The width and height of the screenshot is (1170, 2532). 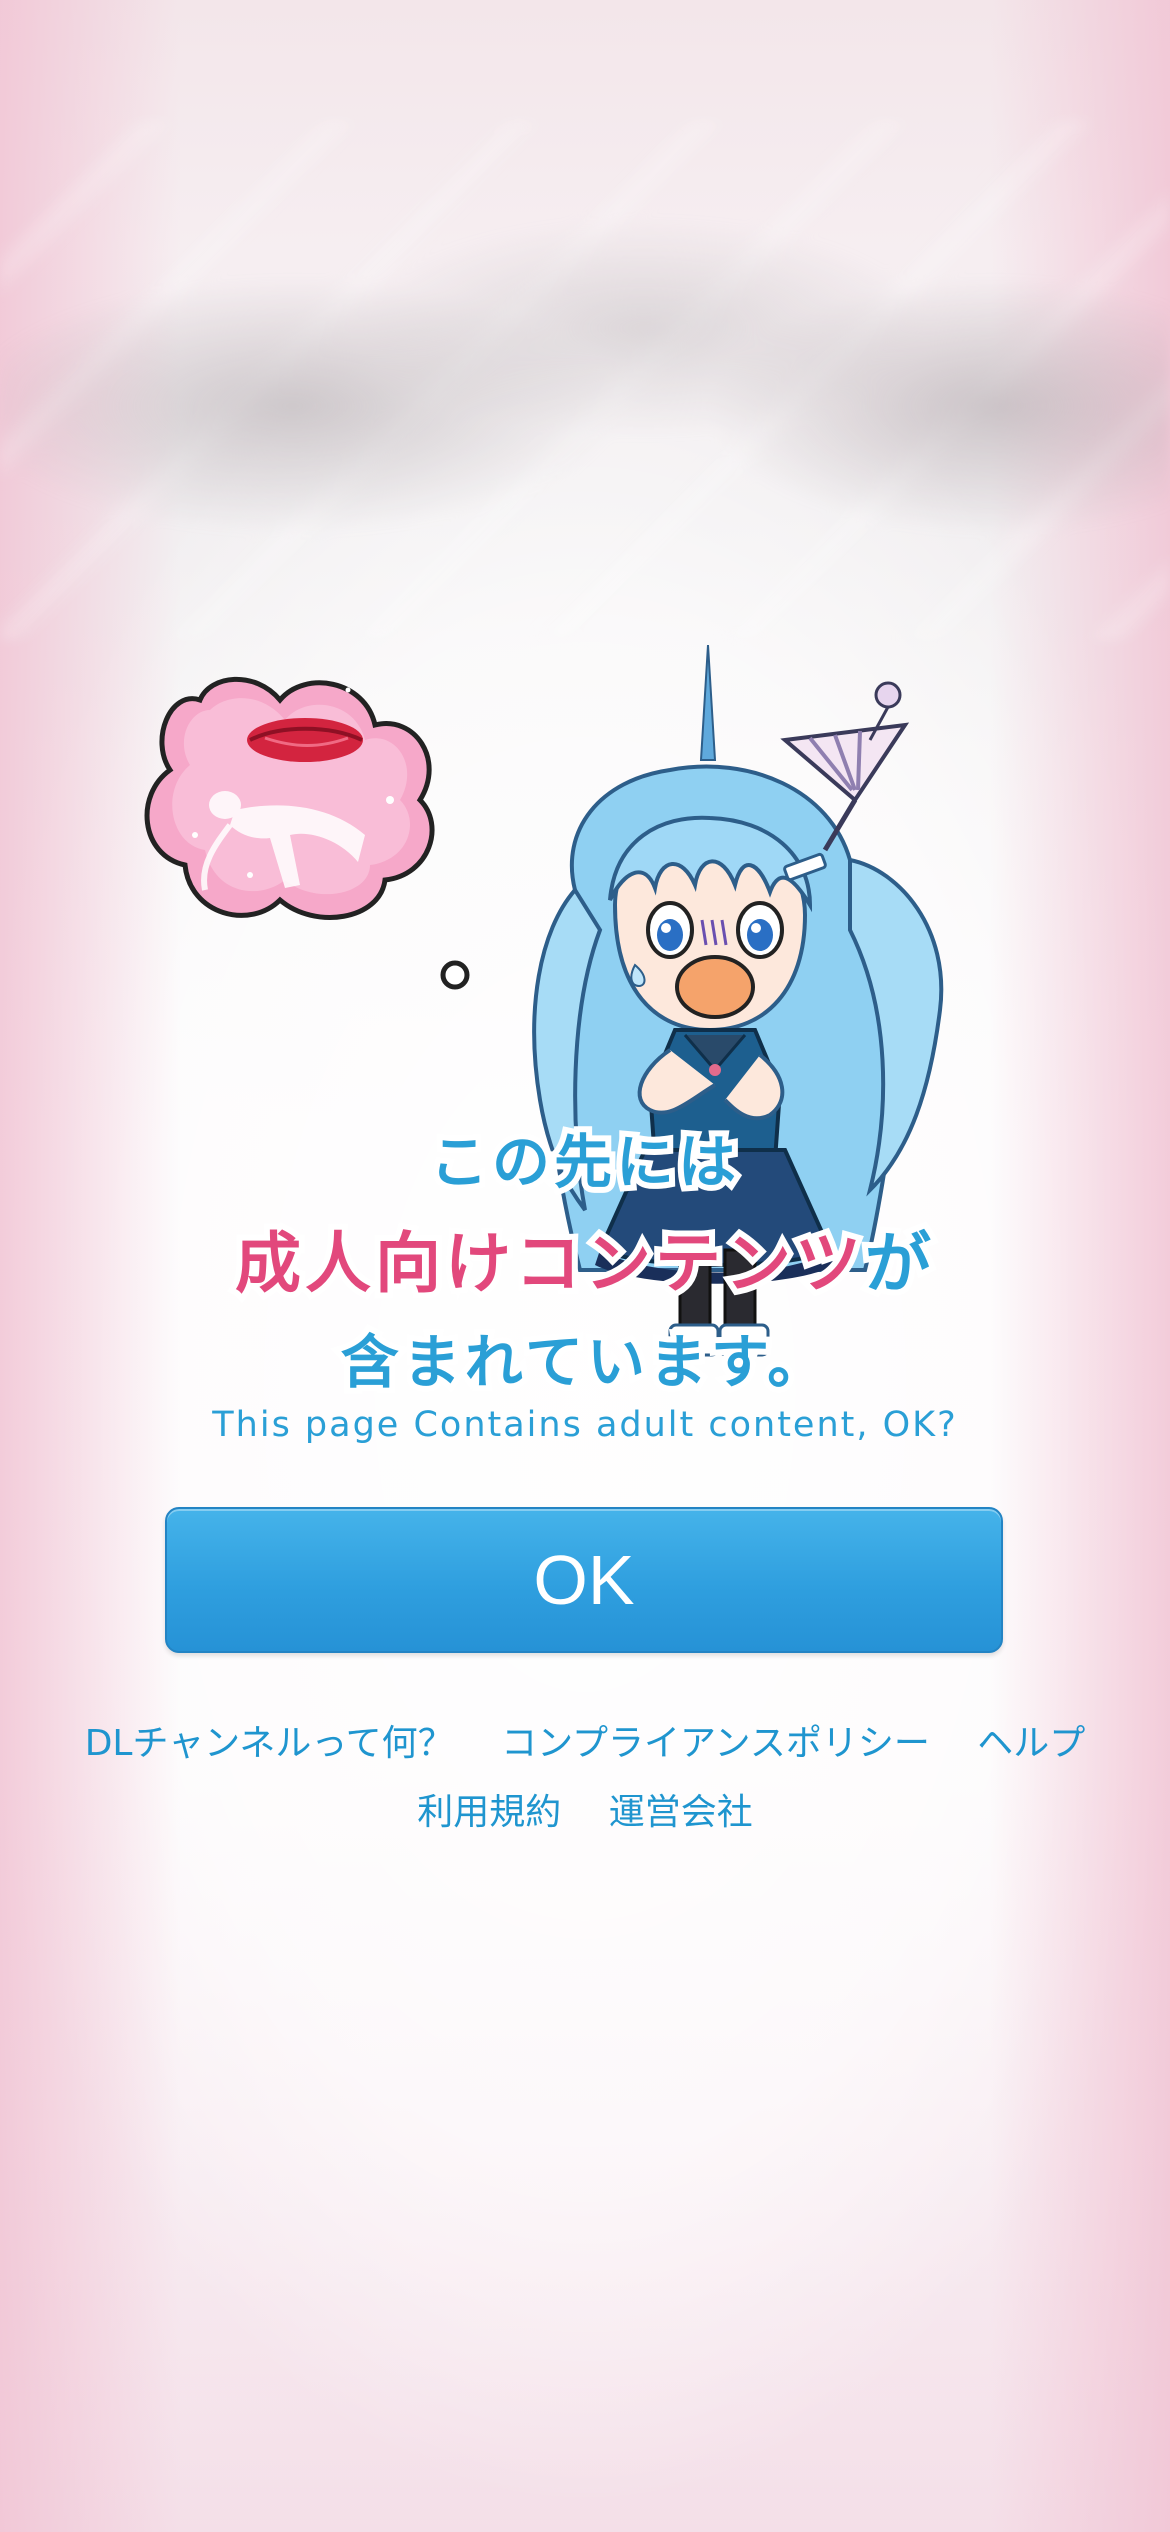 I want to click on footer-links-row-1: DLチャンネルって何？ コンプライアンスポリシー ヘルプ, so click(x=585, y=1740).